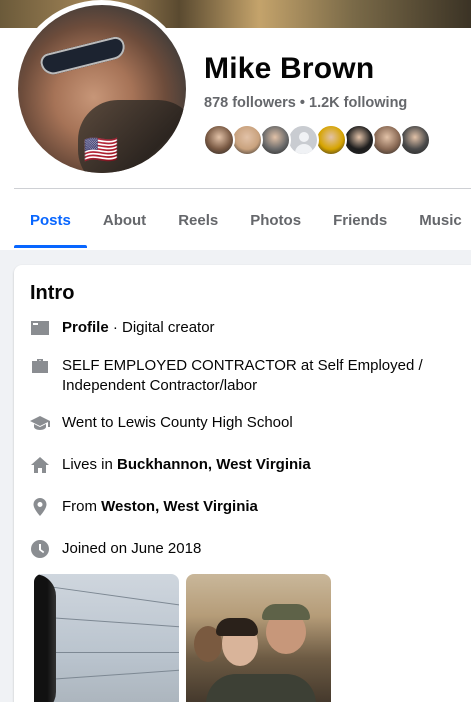 The image size is (471, 702). Describe the element at coordinates (250, 549) in the screenshot. I see `intro-joined-row: Joined on June 2018` at that location.